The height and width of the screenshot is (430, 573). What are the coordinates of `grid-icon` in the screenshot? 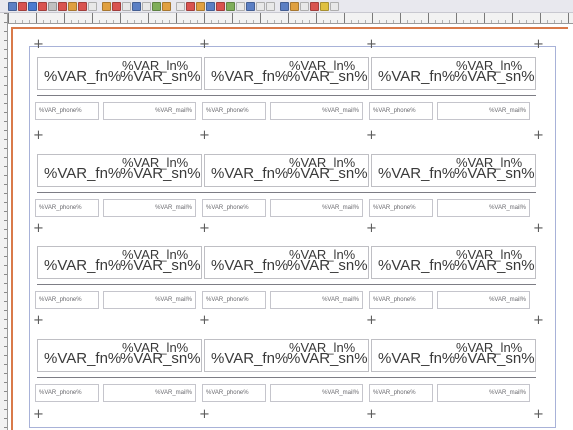 It's located at (126, 6).